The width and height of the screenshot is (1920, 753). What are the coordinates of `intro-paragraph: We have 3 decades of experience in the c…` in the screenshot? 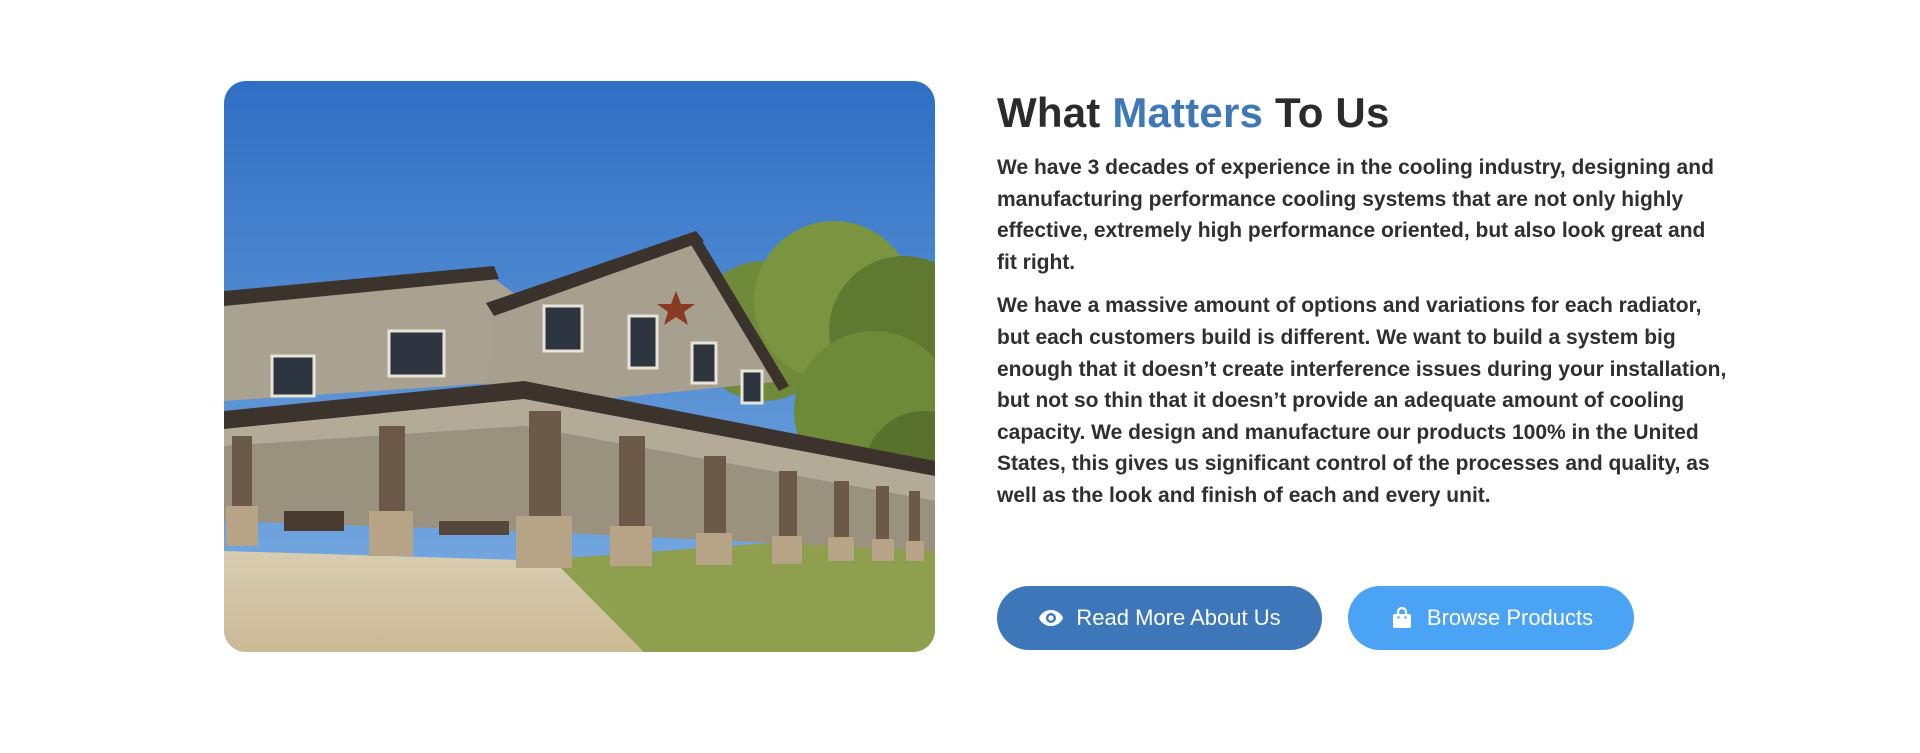 It's located at (1355, 215).